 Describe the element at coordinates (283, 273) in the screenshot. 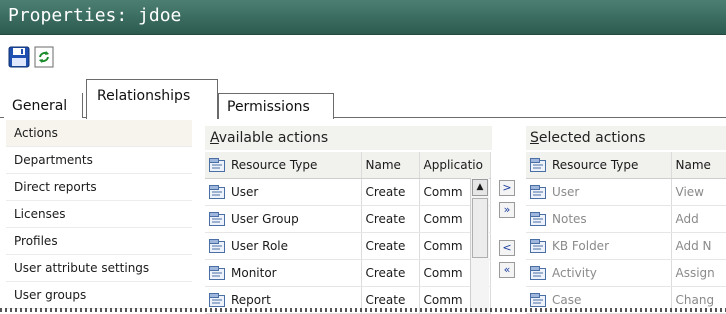

I see `resource-type-cell: Monitor` at that location.